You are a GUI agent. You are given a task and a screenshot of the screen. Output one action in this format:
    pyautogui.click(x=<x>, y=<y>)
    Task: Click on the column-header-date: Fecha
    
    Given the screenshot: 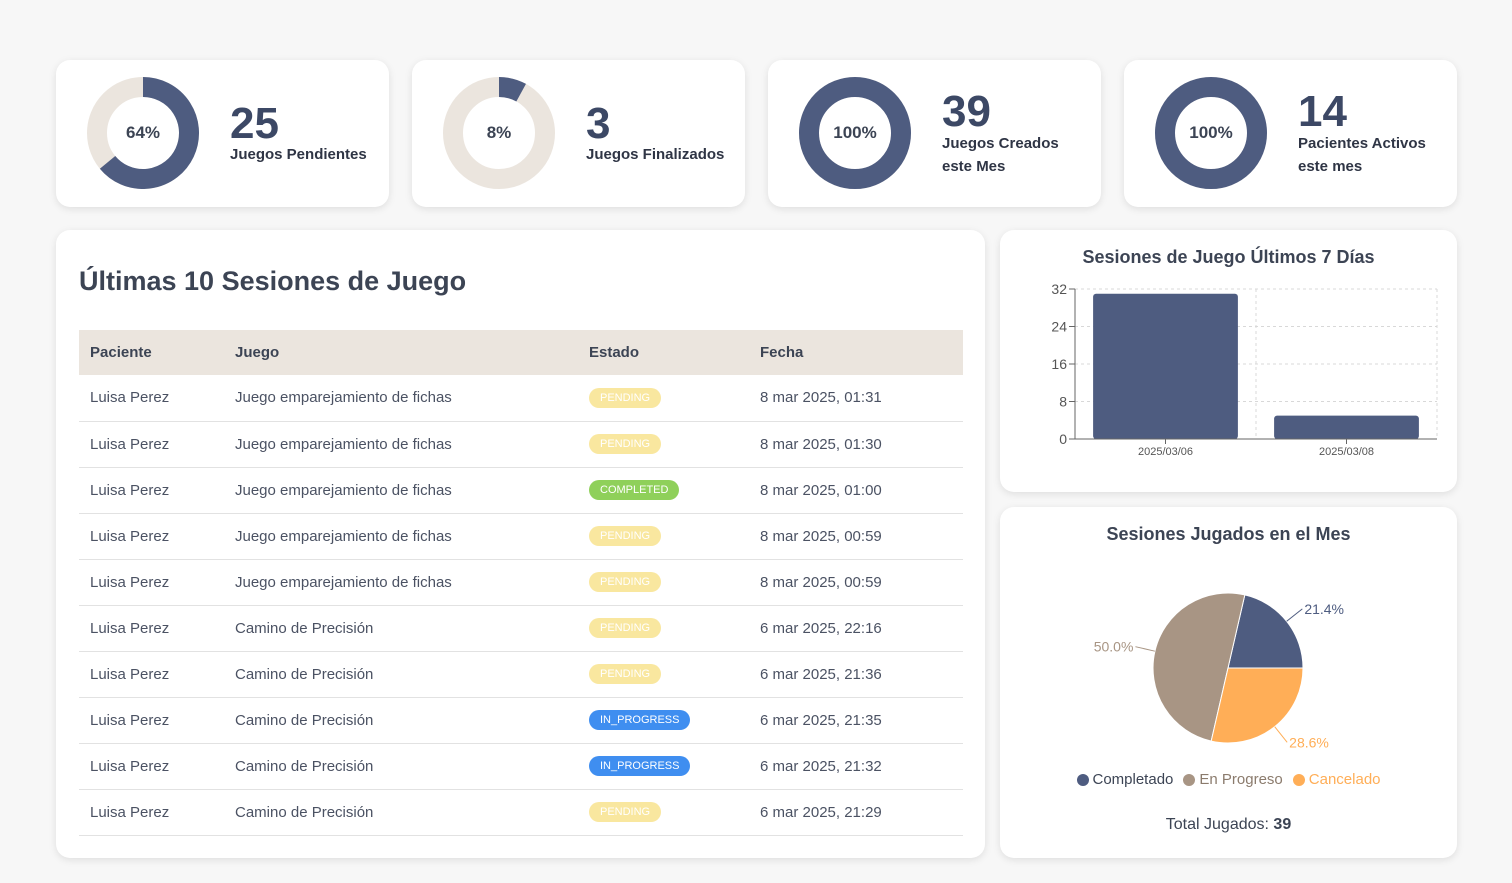 What is the action you would take?
    pyautogui.click(x=782, y=352)
    